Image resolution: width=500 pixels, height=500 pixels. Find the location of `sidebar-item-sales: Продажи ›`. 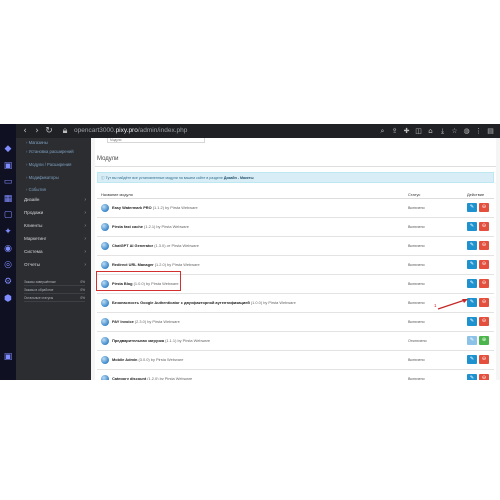

sidebar-item-sales: Продажи › is located at coordinates (53, 213).